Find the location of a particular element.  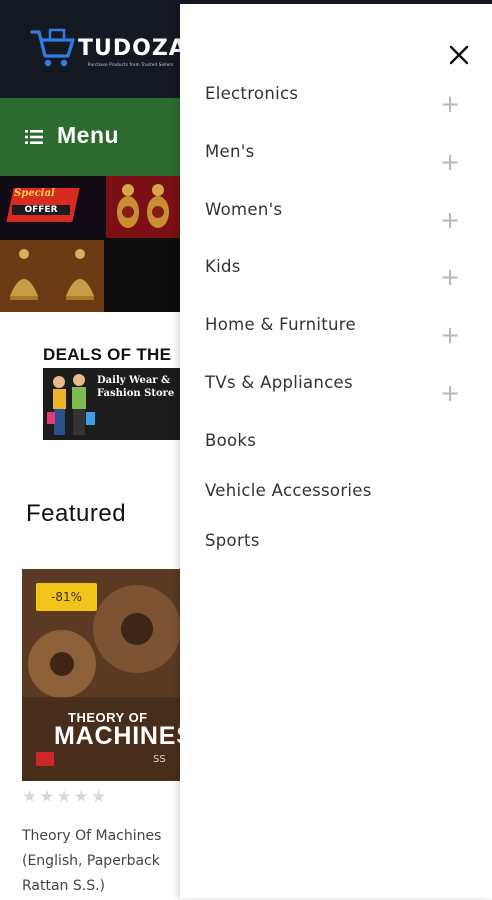

category-womens: Women's + is located at coordinates (336, 214).